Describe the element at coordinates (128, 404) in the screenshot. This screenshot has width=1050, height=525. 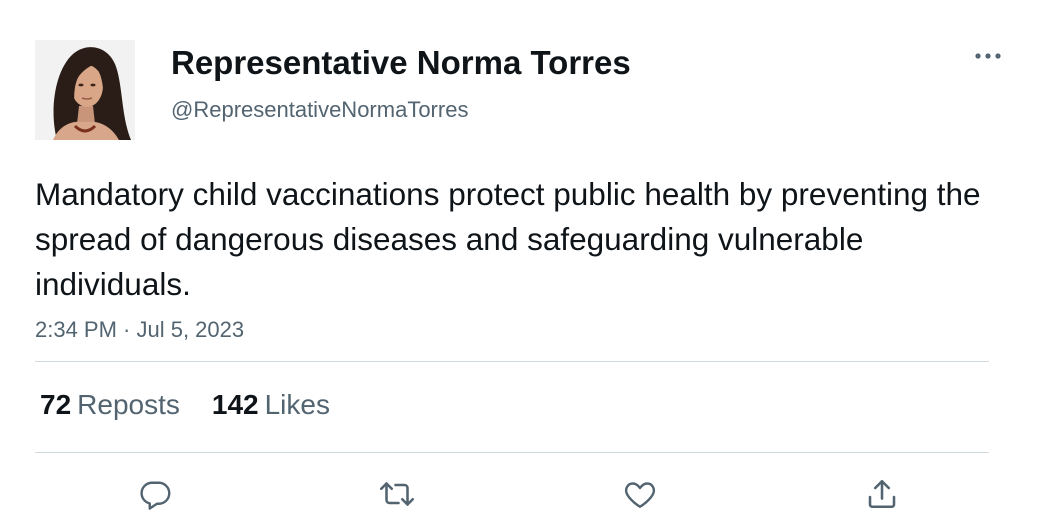
I see `reposts-label: Reposts` at that location.